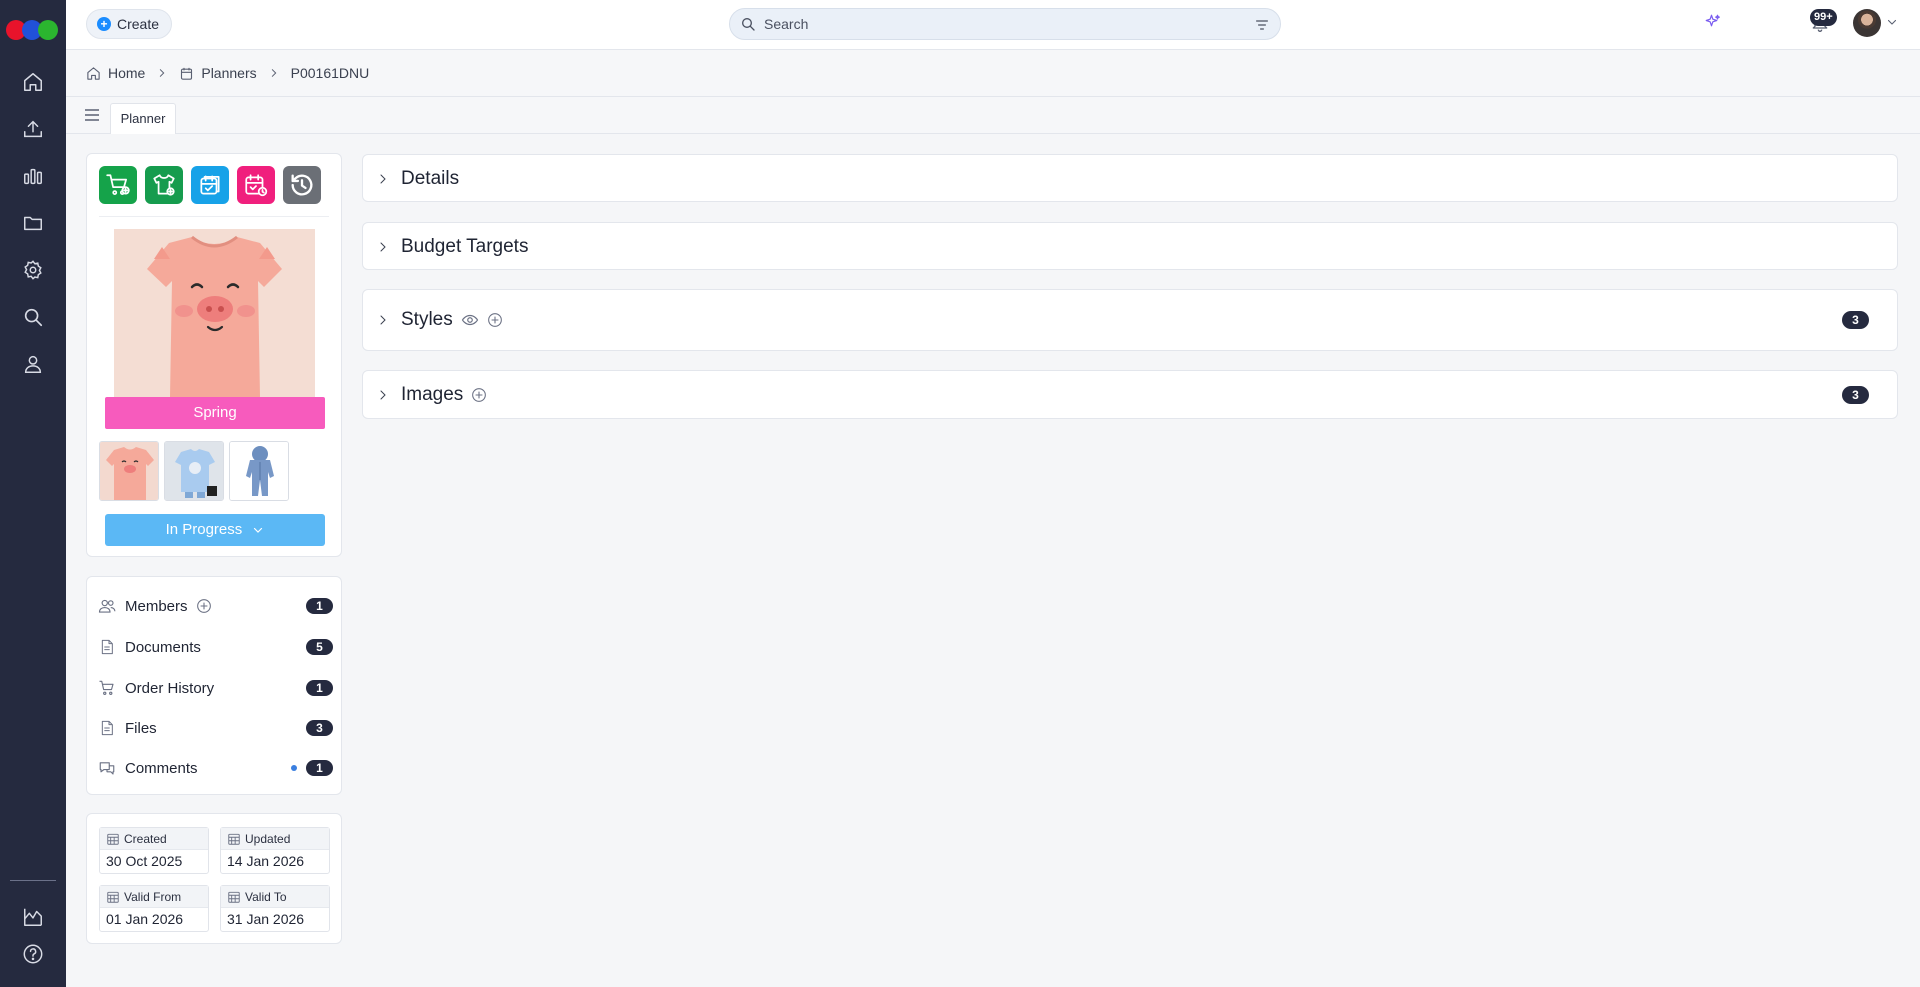  What do you see at coordinates (145, 919) in the screenshot?
I see `date-value: 01 Jan 2026` at bounding box center [145, 919].